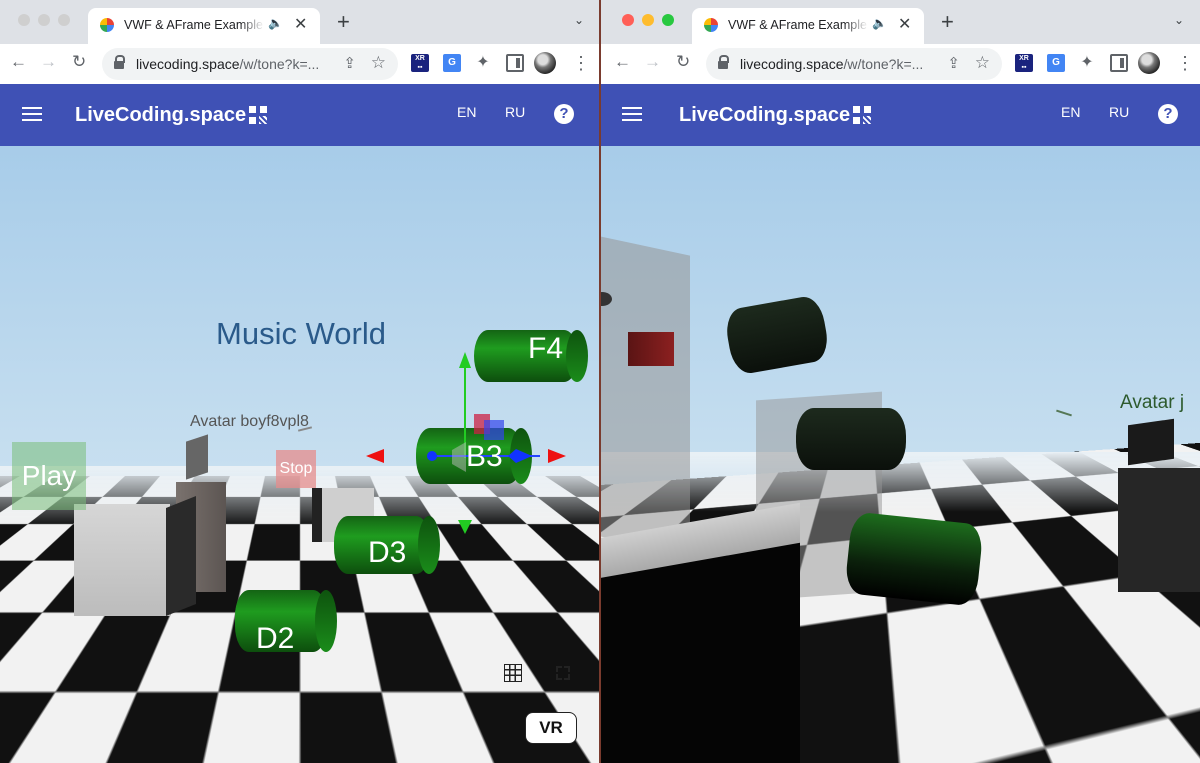  Describe the element at coordinates (600, 381) in the screenshot. I see `window-divider` at that location.